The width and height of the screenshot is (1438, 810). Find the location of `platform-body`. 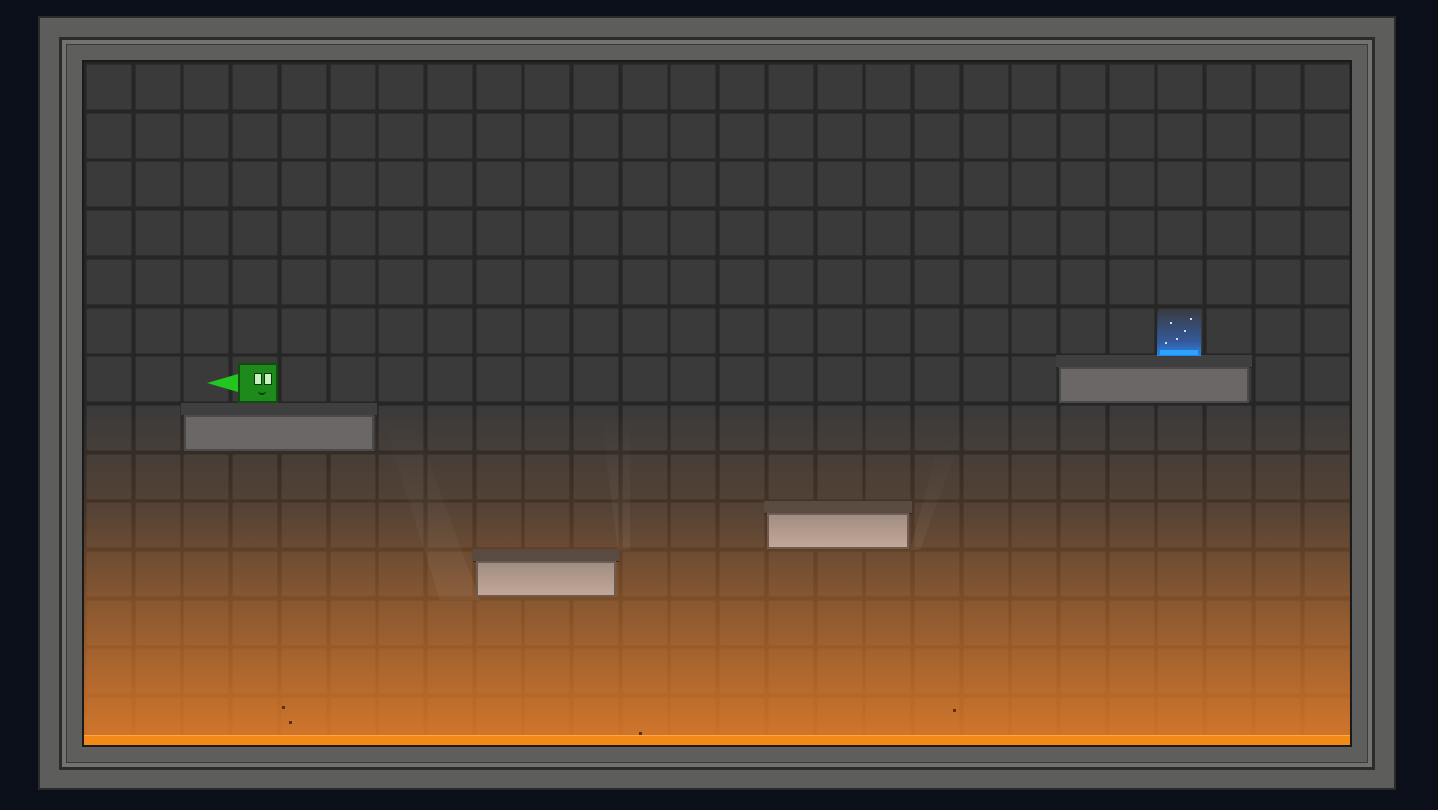

platform-body is located at coordinates (546, 579).